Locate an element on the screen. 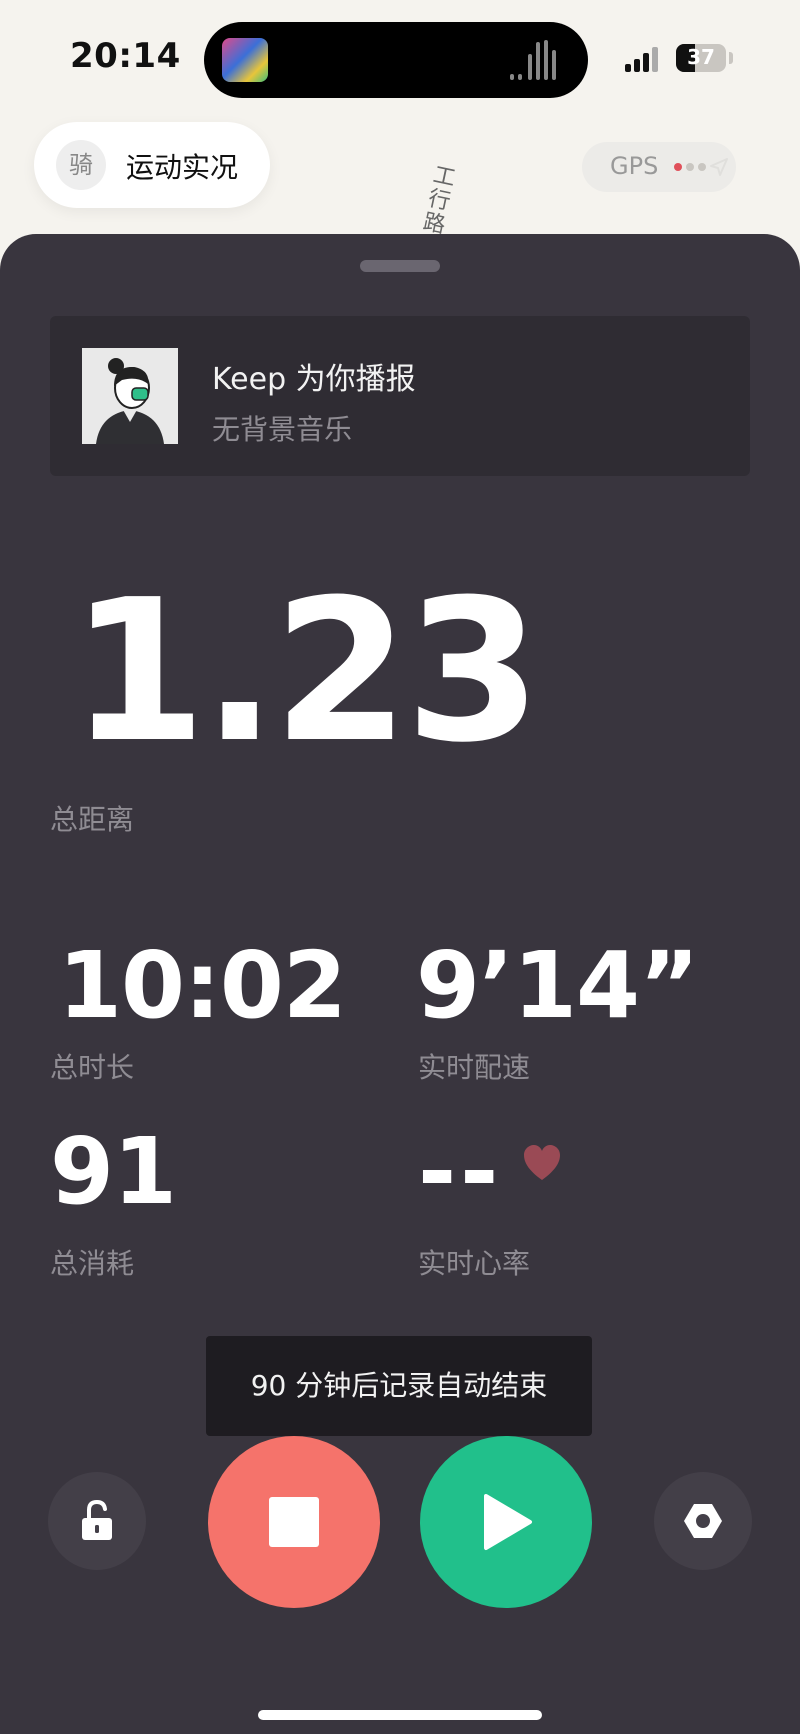  gps-label: GPS is located at coordinates (634, 166).